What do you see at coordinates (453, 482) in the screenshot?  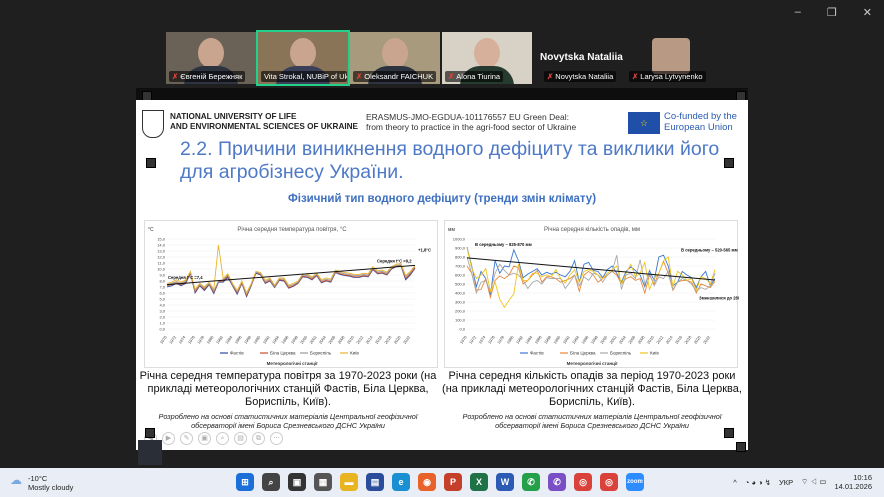 I see `powerpoint-icon: P` at bounding box center [453, 482].